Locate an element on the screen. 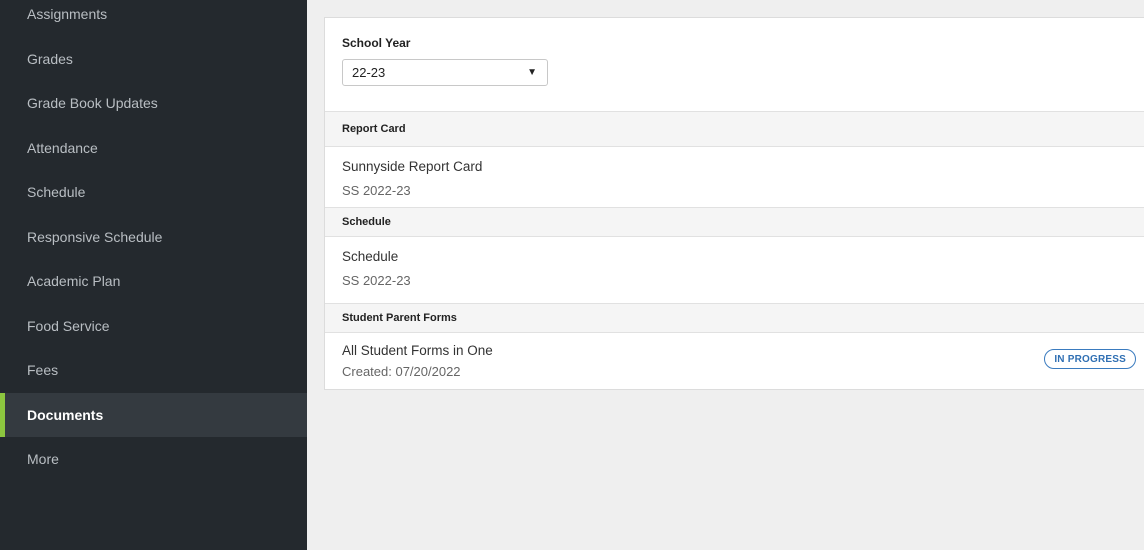 The height and width of the screenshot is (550, 1144). school-year-label: School Year is located at coordinates (376, 43).